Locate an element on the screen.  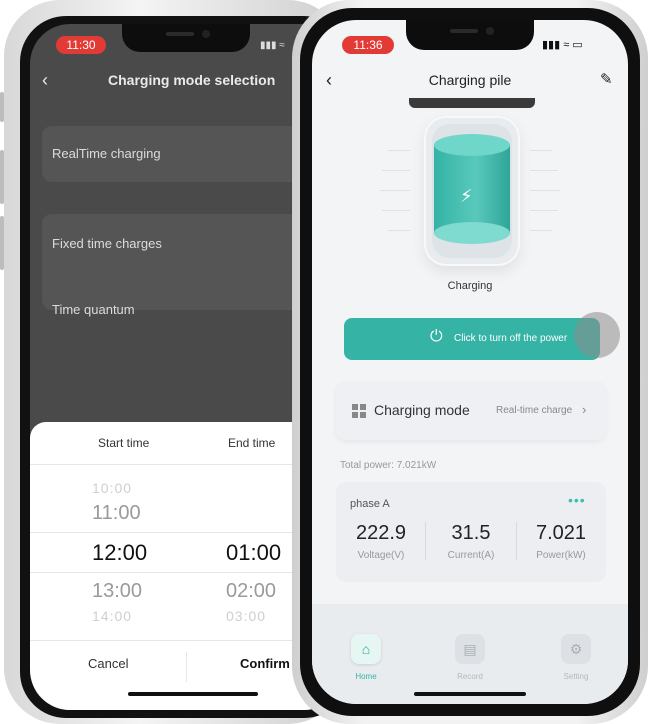
power-icon: ⏻ is located at coordinates (436, 336).